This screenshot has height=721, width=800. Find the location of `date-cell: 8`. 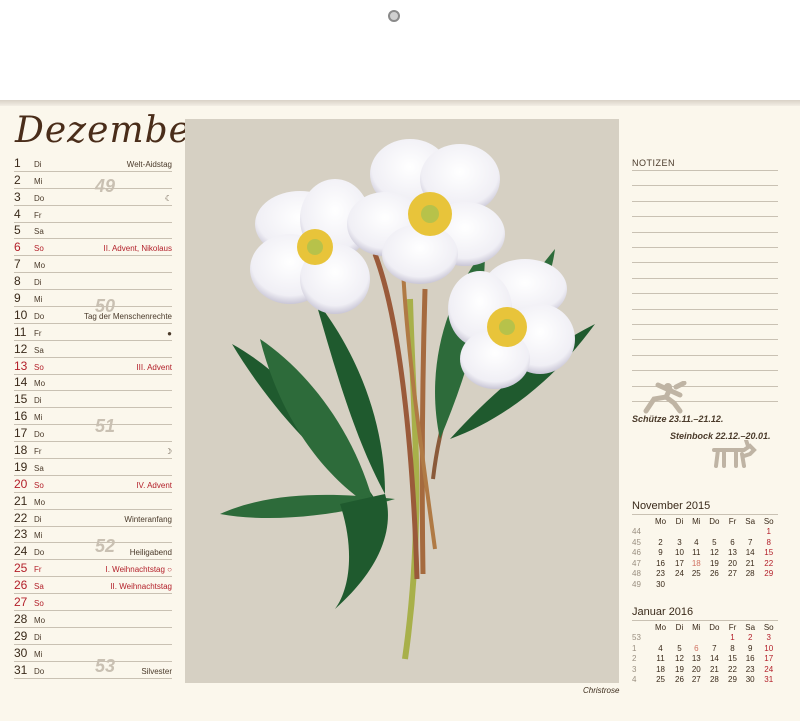

date-cell: 8 is located at coordinates (732, 648).